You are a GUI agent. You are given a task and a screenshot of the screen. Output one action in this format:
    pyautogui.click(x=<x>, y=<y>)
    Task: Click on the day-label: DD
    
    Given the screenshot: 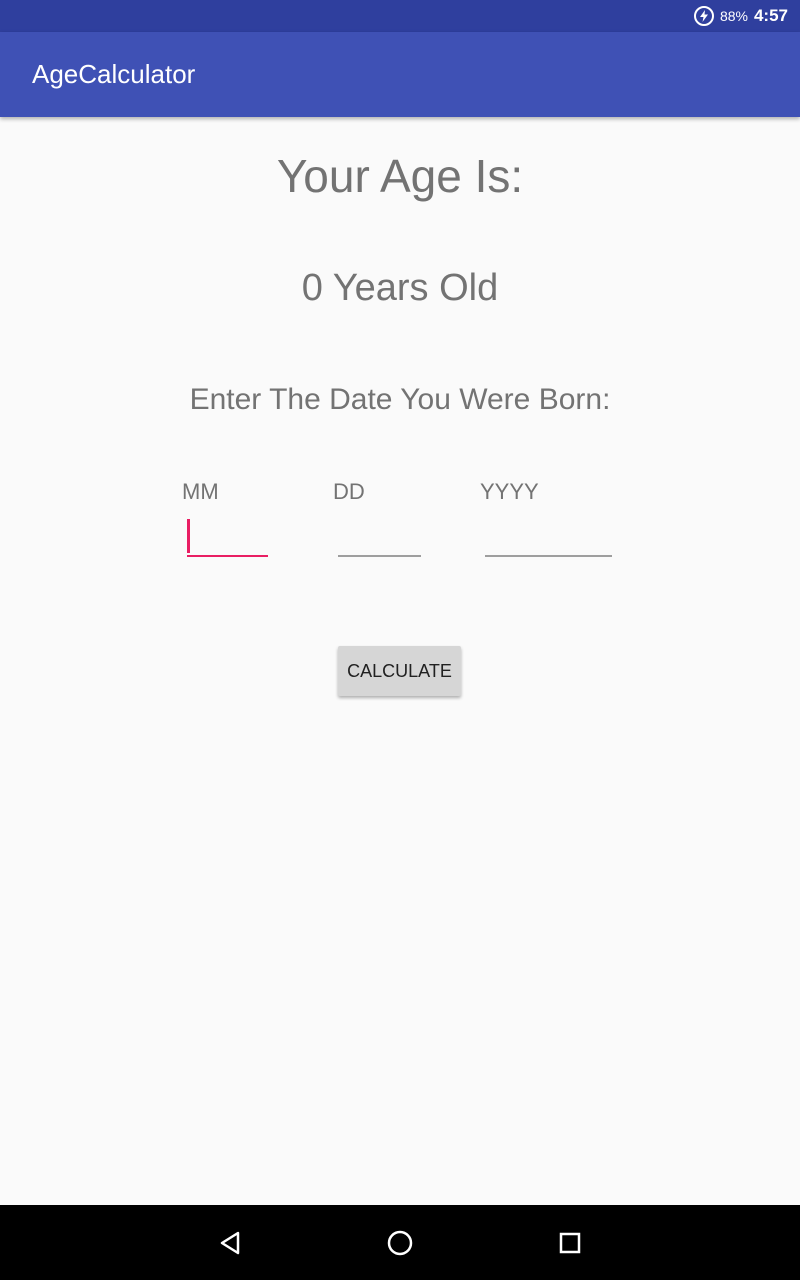 What is the action you would take?
    pyautogui.click(x=349, y=491)
    